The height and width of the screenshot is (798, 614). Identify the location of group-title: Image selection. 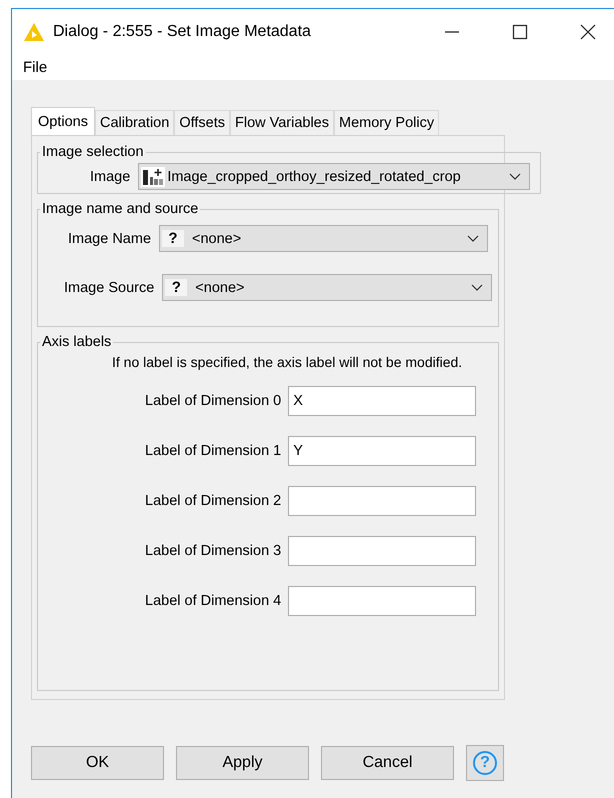
(93, 152).